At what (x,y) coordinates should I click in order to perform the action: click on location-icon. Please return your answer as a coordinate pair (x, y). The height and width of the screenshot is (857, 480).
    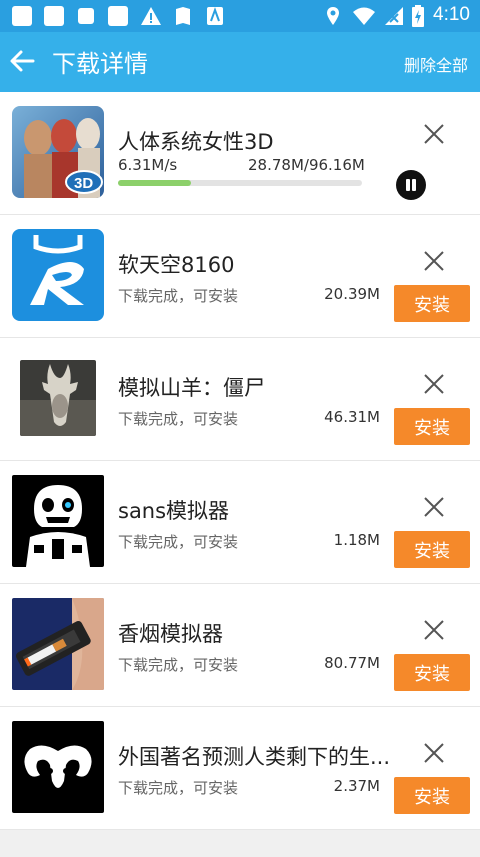
    Looking at the image, I should click on (333, 16).